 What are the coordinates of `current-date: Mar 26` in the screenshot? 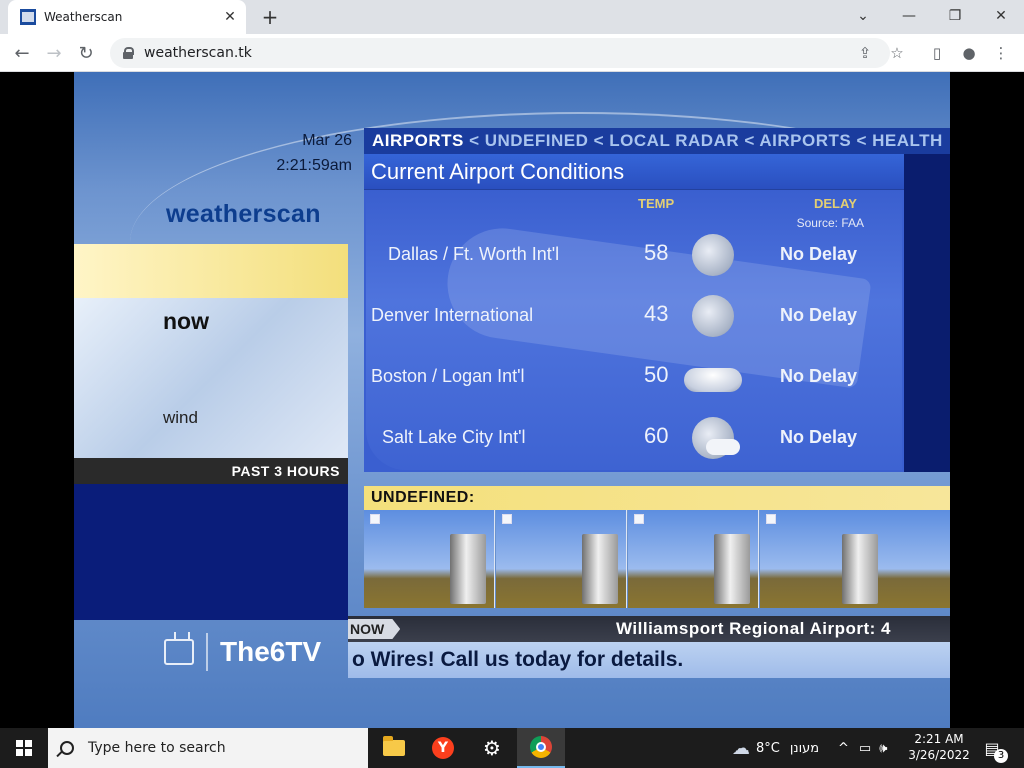 It's located at (327, 140).